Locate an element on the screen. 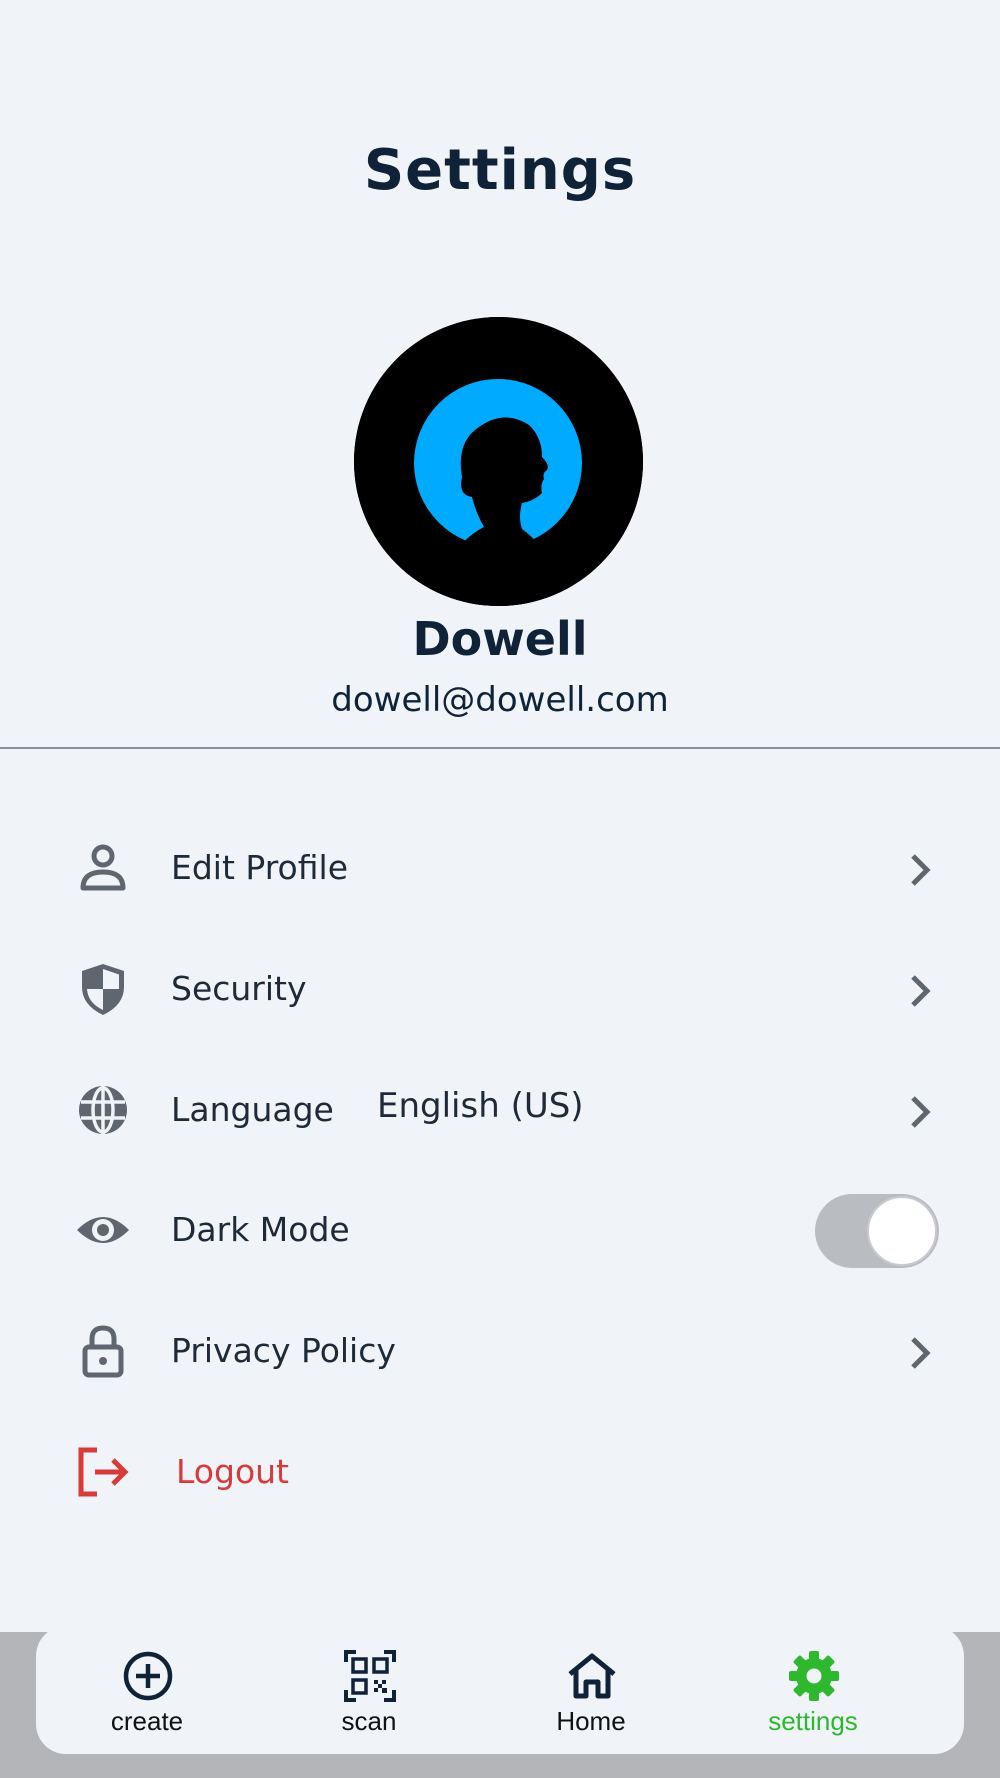  nav-label-settings: settings is located at coordinates (813, 1721).